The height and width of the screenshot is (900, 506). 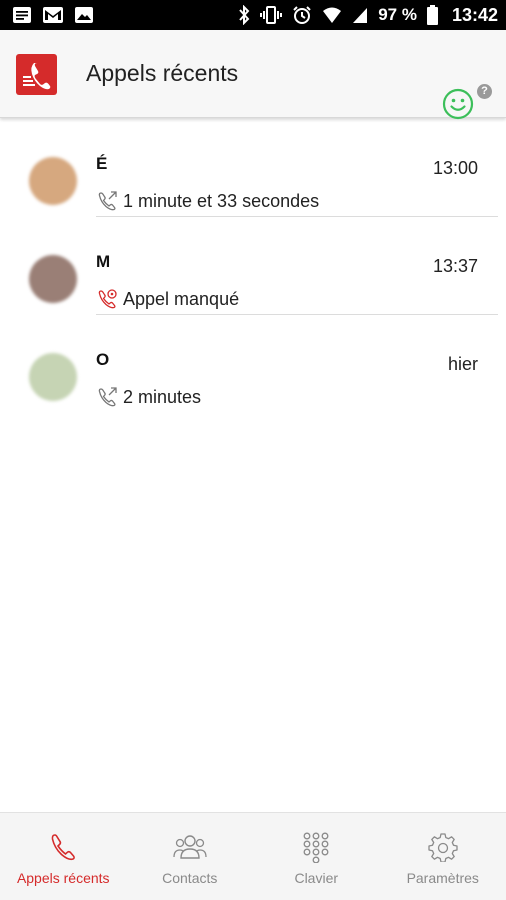 I want to click on status-bar-notifications, so click(x=53, y=15).